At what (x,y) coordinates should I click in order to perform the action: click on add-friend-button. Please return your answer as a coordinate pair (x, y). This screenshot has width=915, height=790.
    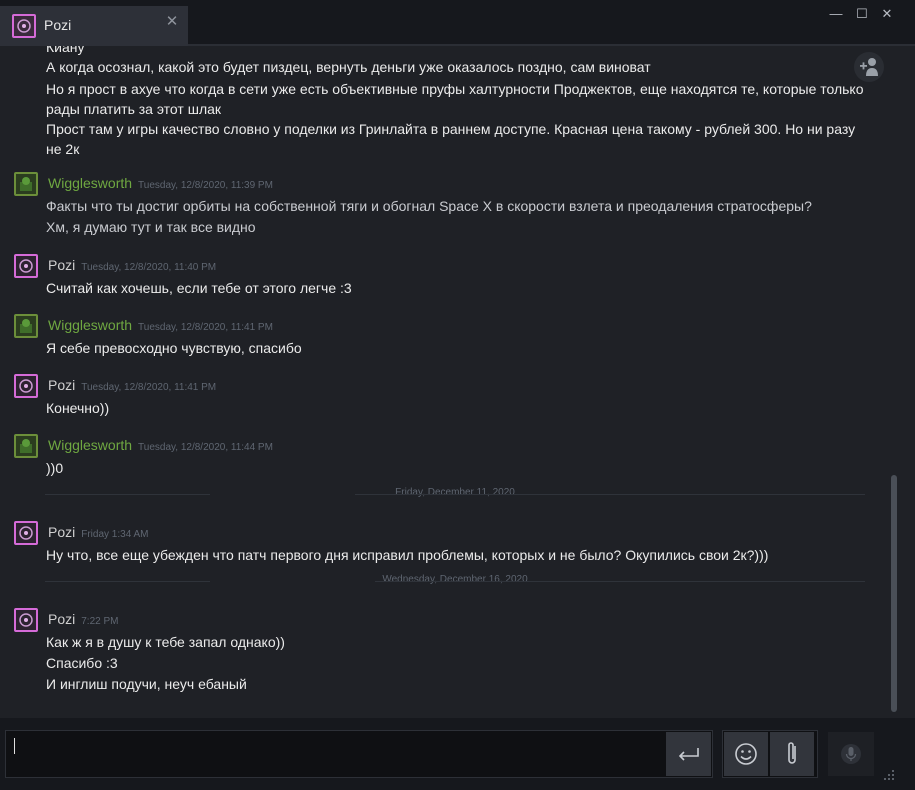
    Looking at the image, I should click on (869, 67).